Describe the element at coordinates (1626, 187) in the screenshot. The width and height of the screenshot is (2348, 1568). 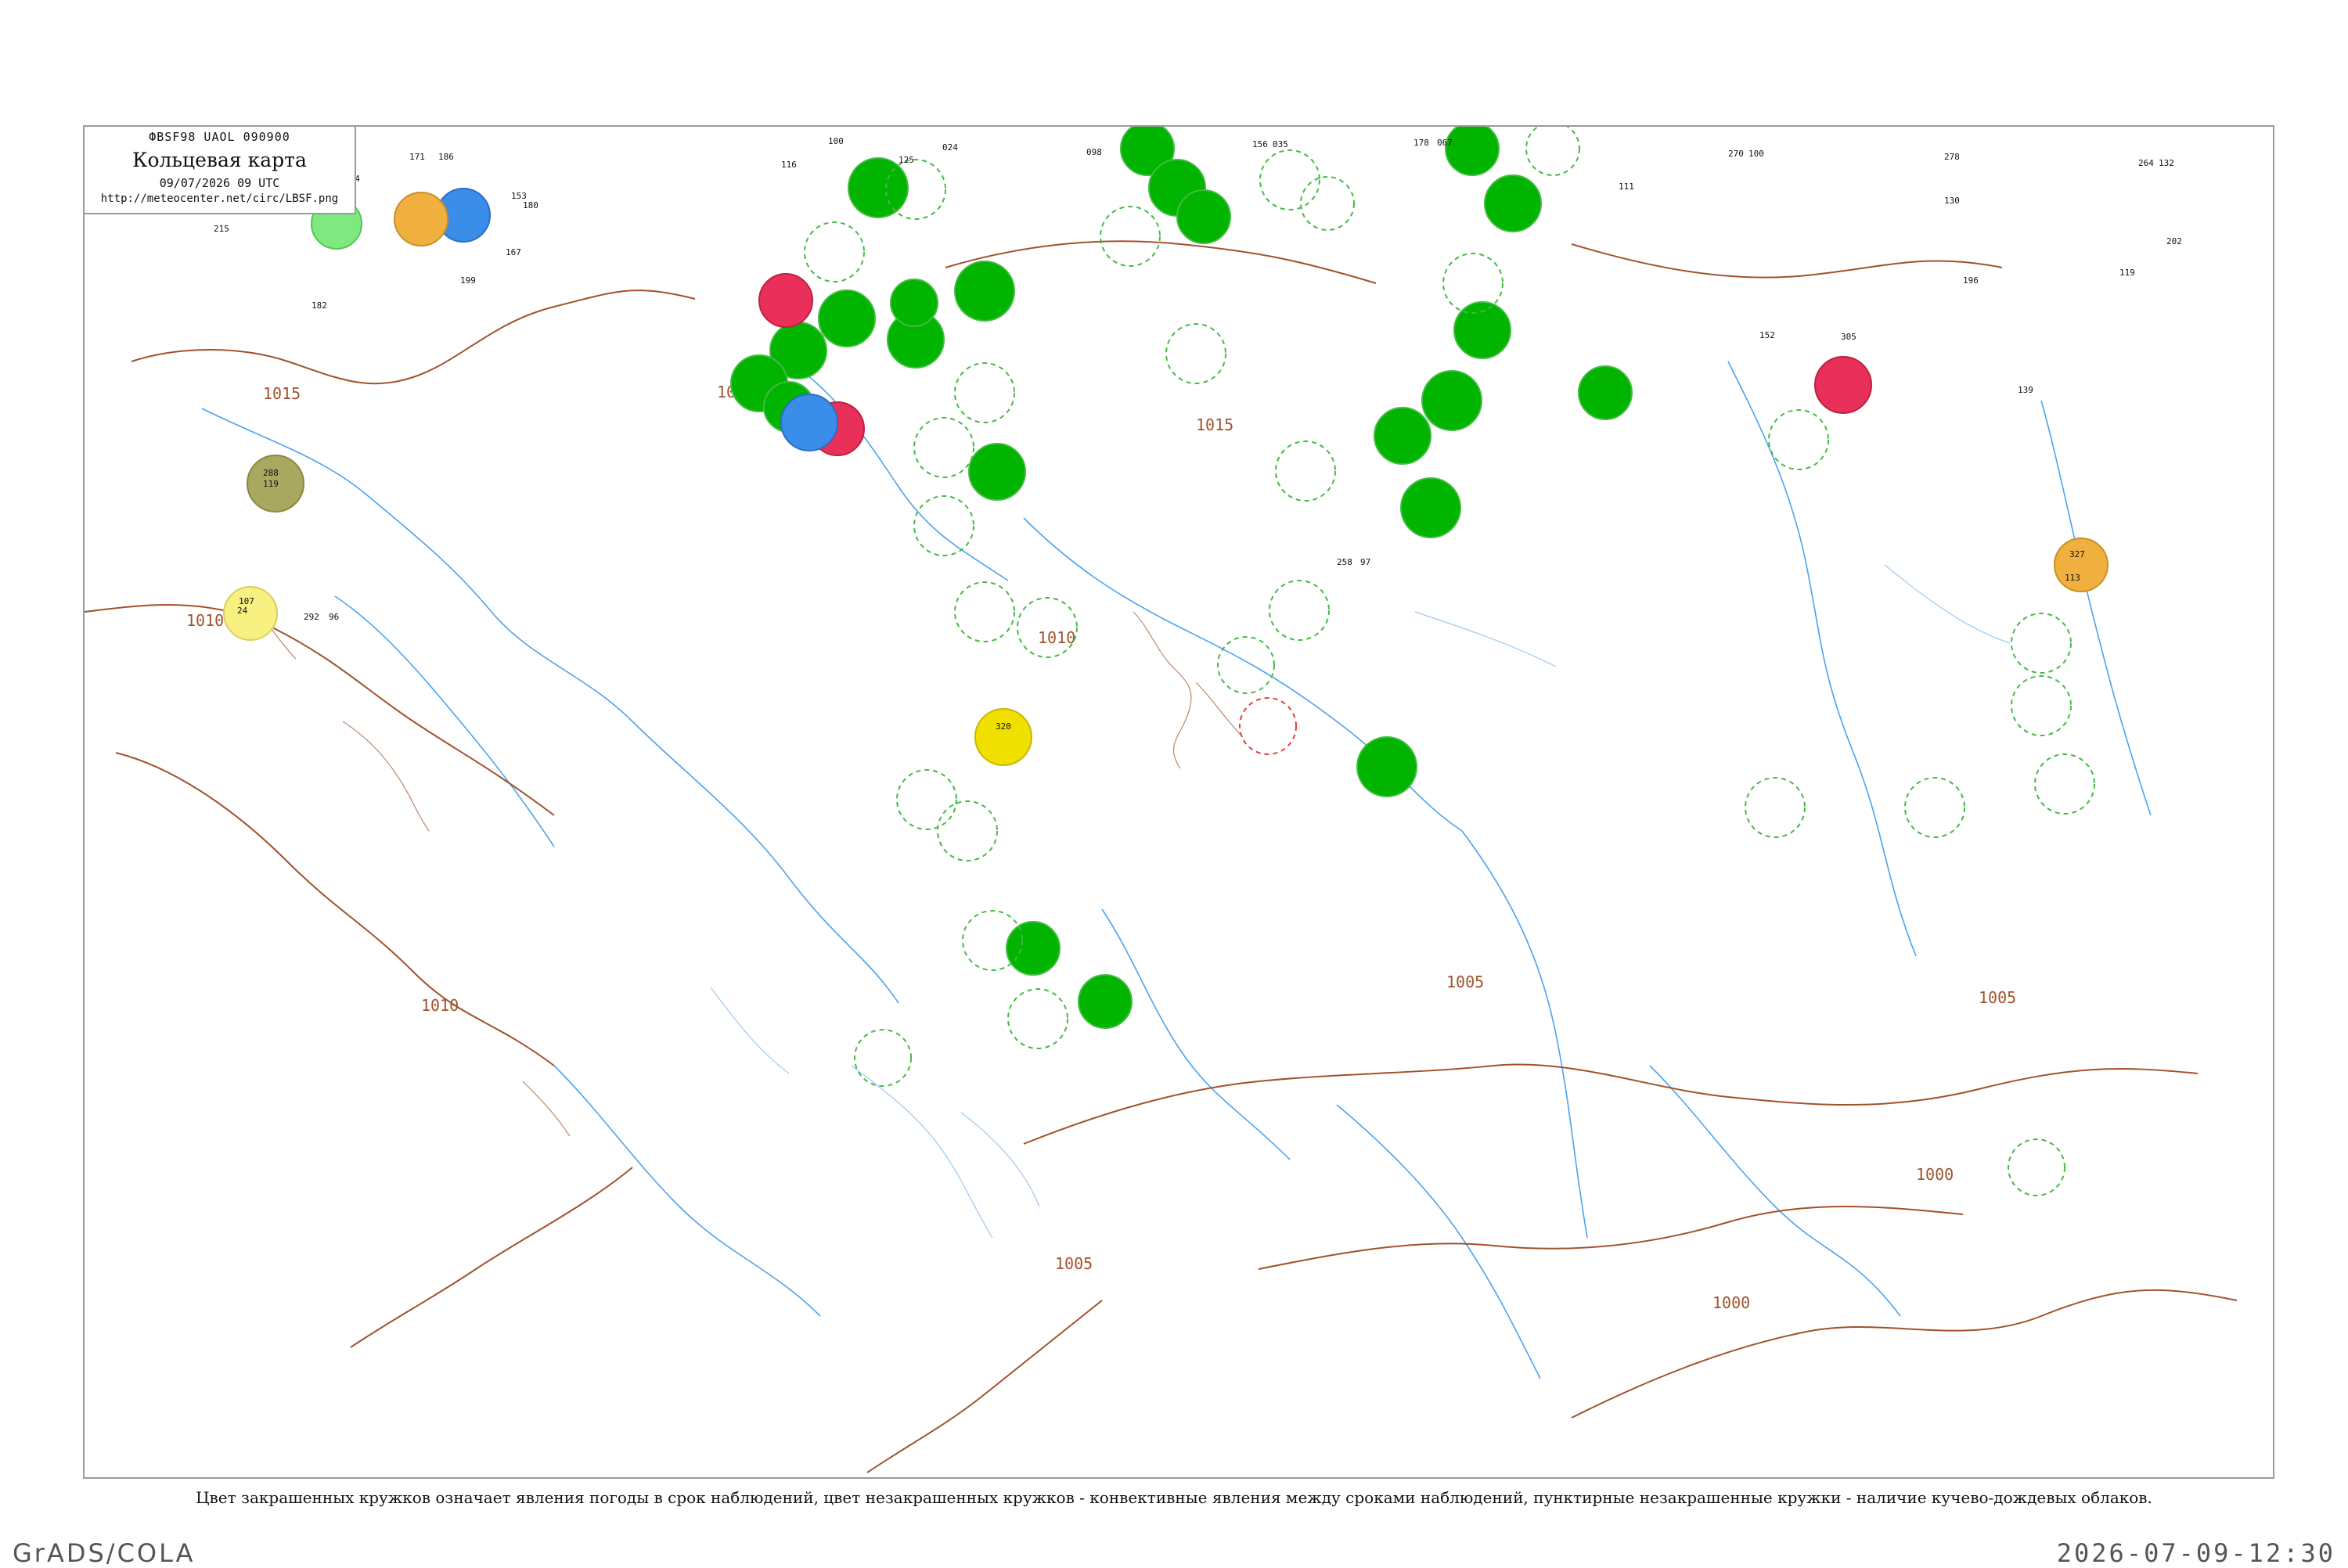
I see `station-value: 111` at that location.